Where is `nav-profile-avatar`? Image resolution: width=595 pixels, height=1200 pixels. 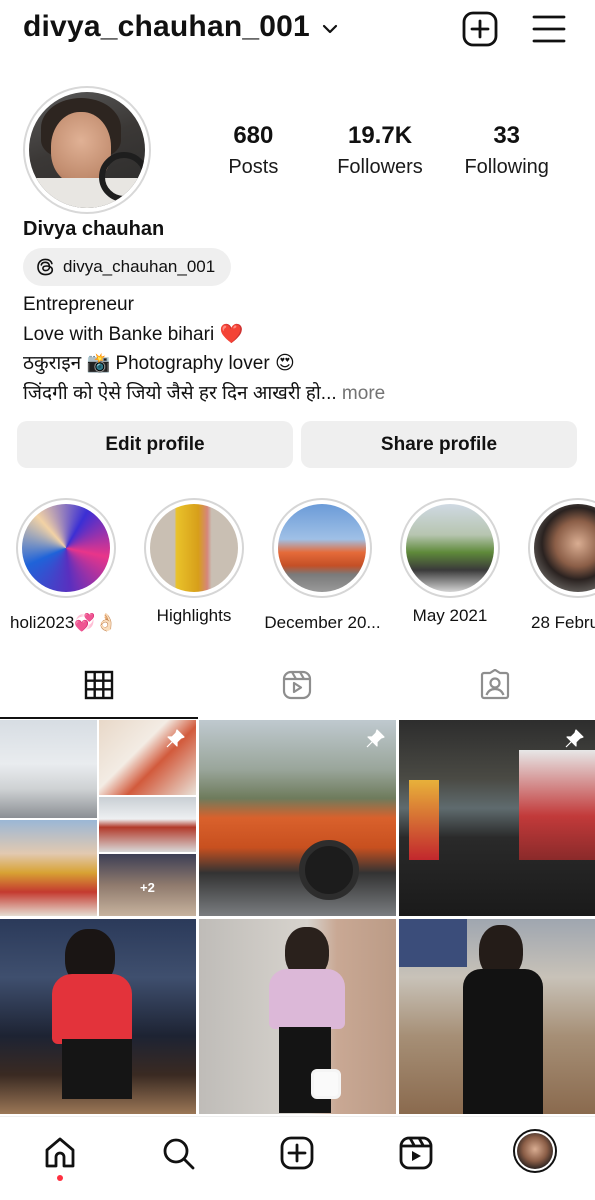 nav-profile-avatar is located at coordinates (535, 1151).